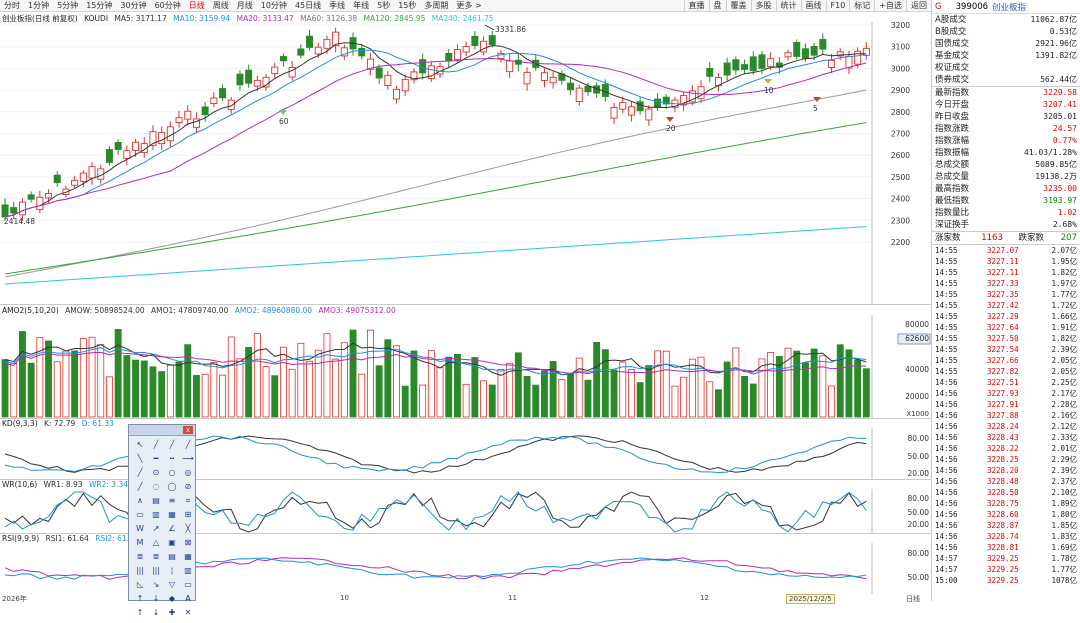 The width and height of the screenshot is (1080, 623). I want to click on draw-tool-icon: ╳, so click(188, 529).